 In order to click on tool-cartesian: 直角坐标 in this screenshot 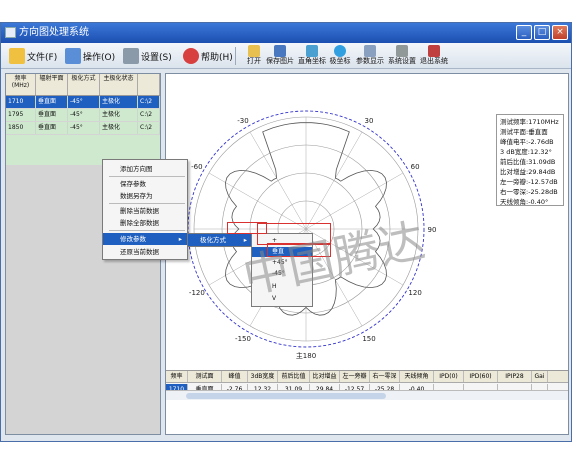, I will do `click(312, 56)`.